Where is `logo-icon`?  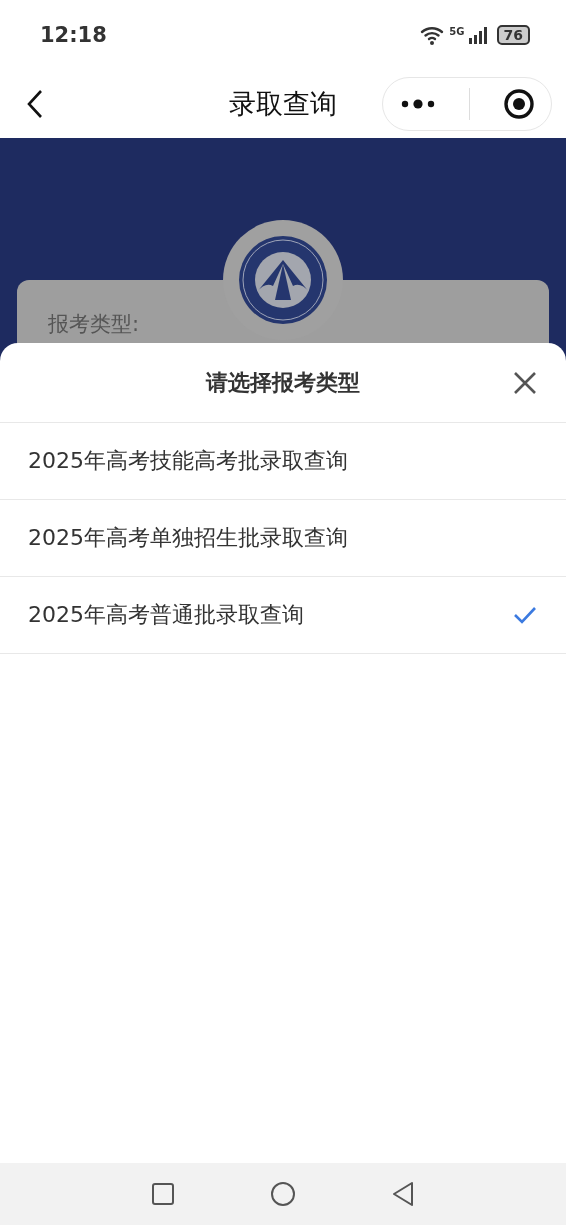
logo-icon is located at coordinates (283, 280).